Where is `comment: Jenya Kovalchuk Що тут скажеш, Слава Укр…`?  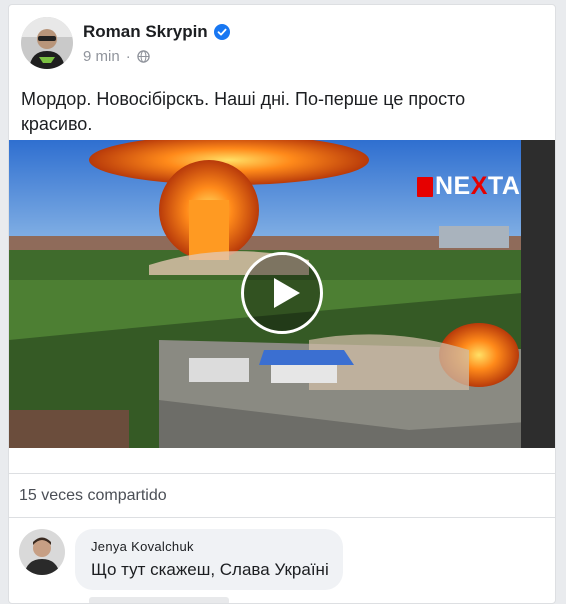
comment: Jenya Kovalchuk Що тут скажеш, Слава Укр… is located at coordinates (181, 559).